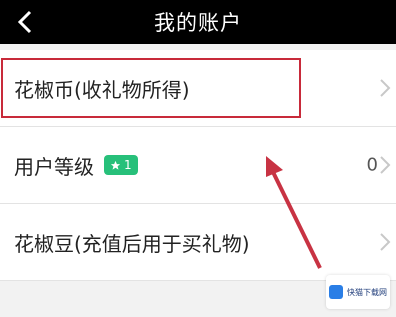 The width and height of the screenshot is (396, 317). I want to click on list-item-label: 用户等级, so click(54, 166).